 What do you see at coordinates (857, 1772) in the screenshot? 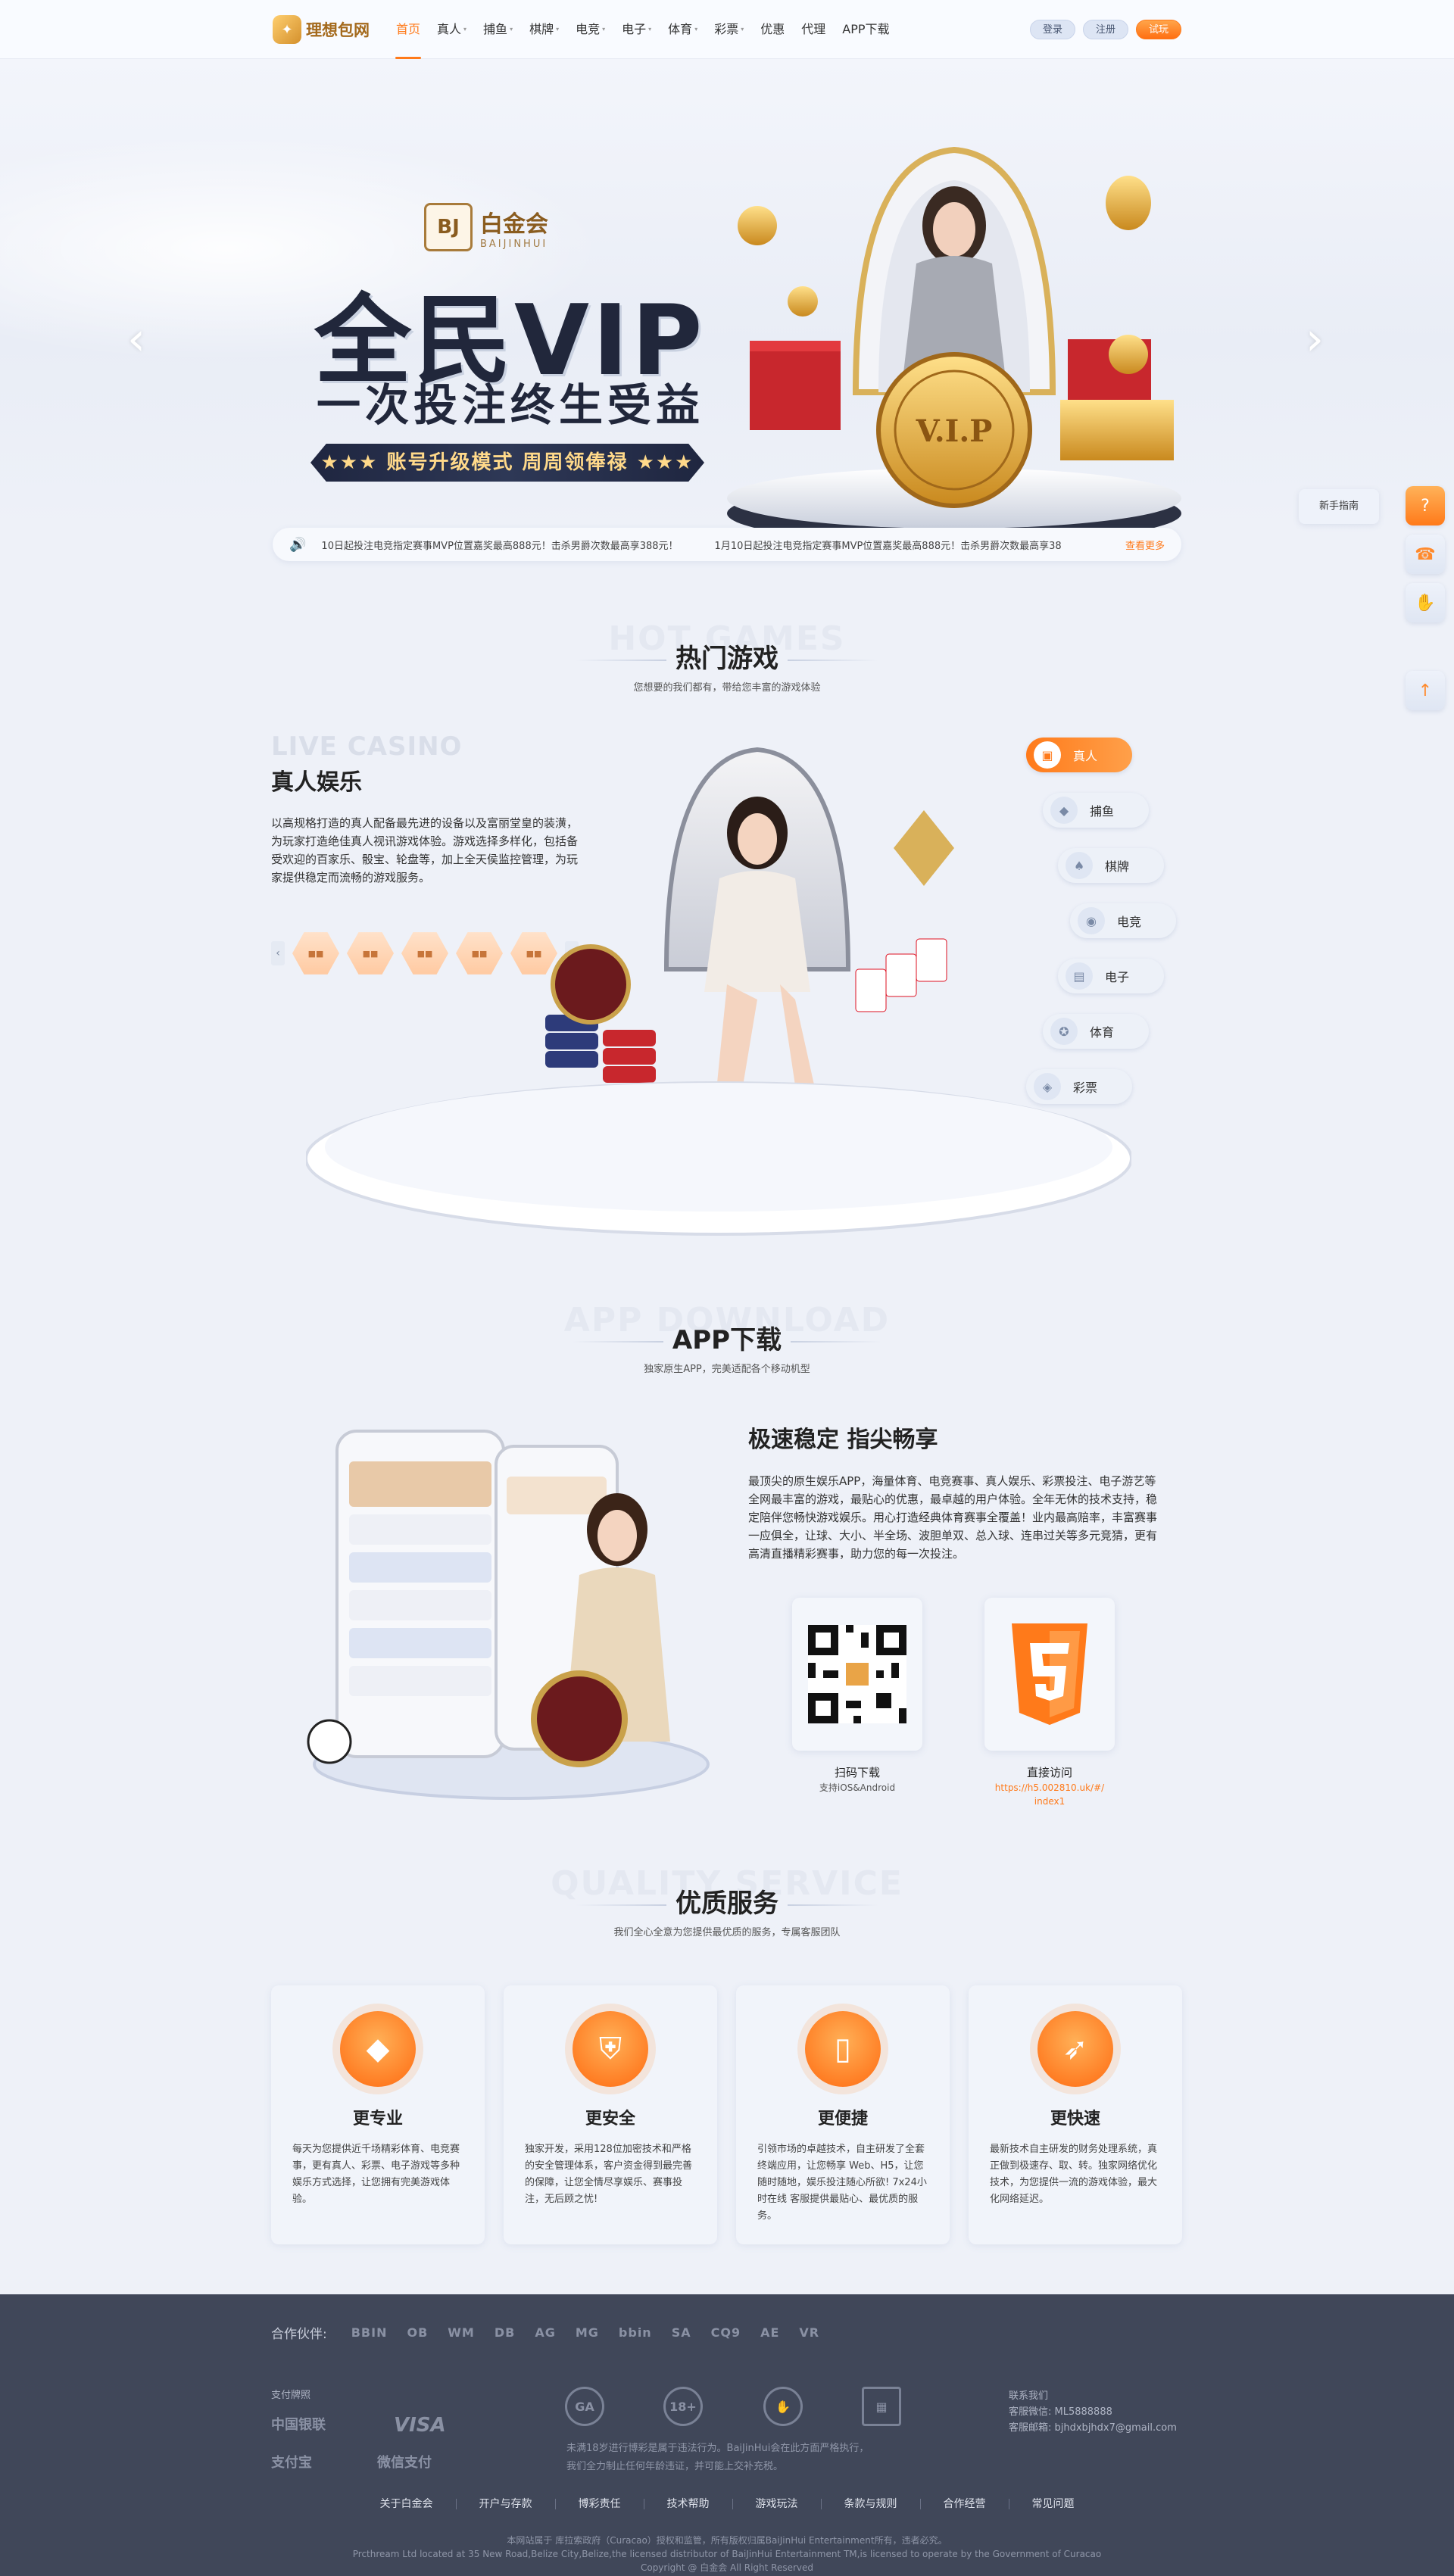
I see `scan-download-label: 扫码下载` at bounding box center [857, 1772].